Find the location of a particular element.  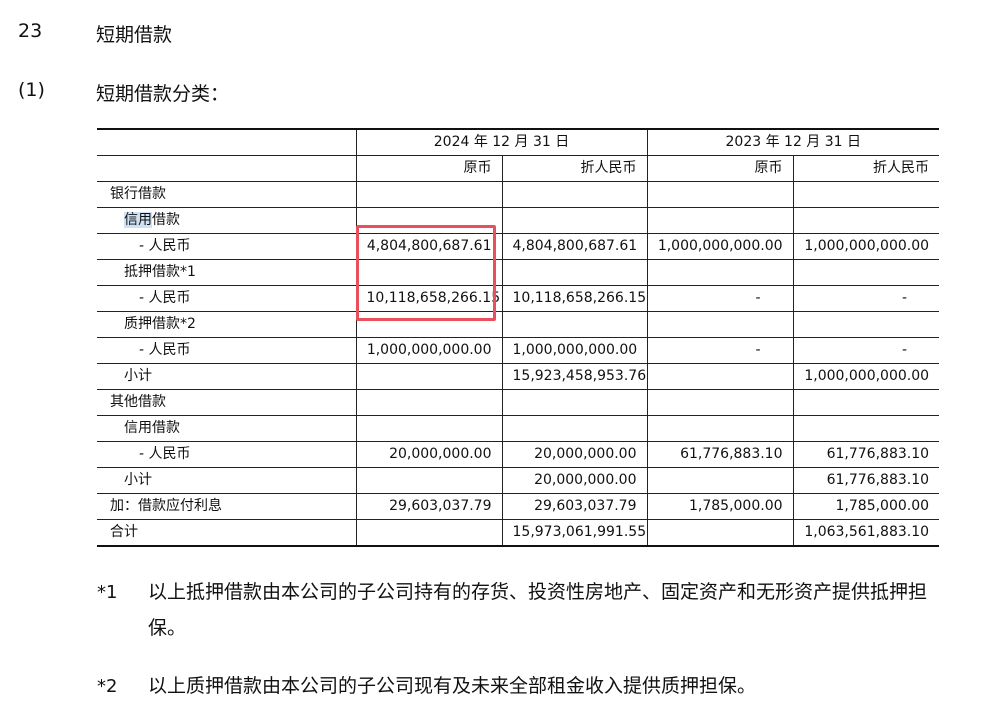

section-number: 23 is located at coordinates (30, 31).